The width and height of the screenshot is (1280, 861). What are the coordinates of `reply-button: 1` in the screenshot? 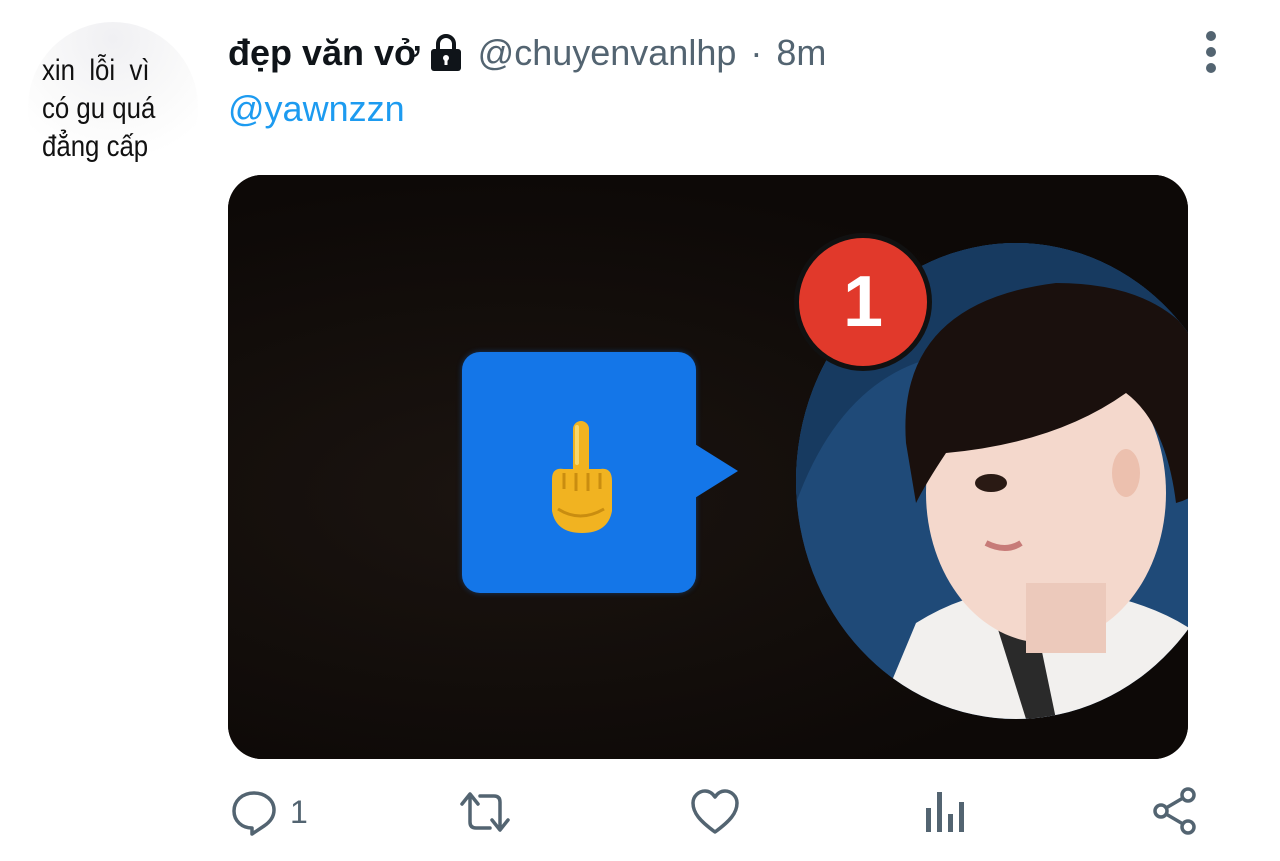 It's located at (269, 812).